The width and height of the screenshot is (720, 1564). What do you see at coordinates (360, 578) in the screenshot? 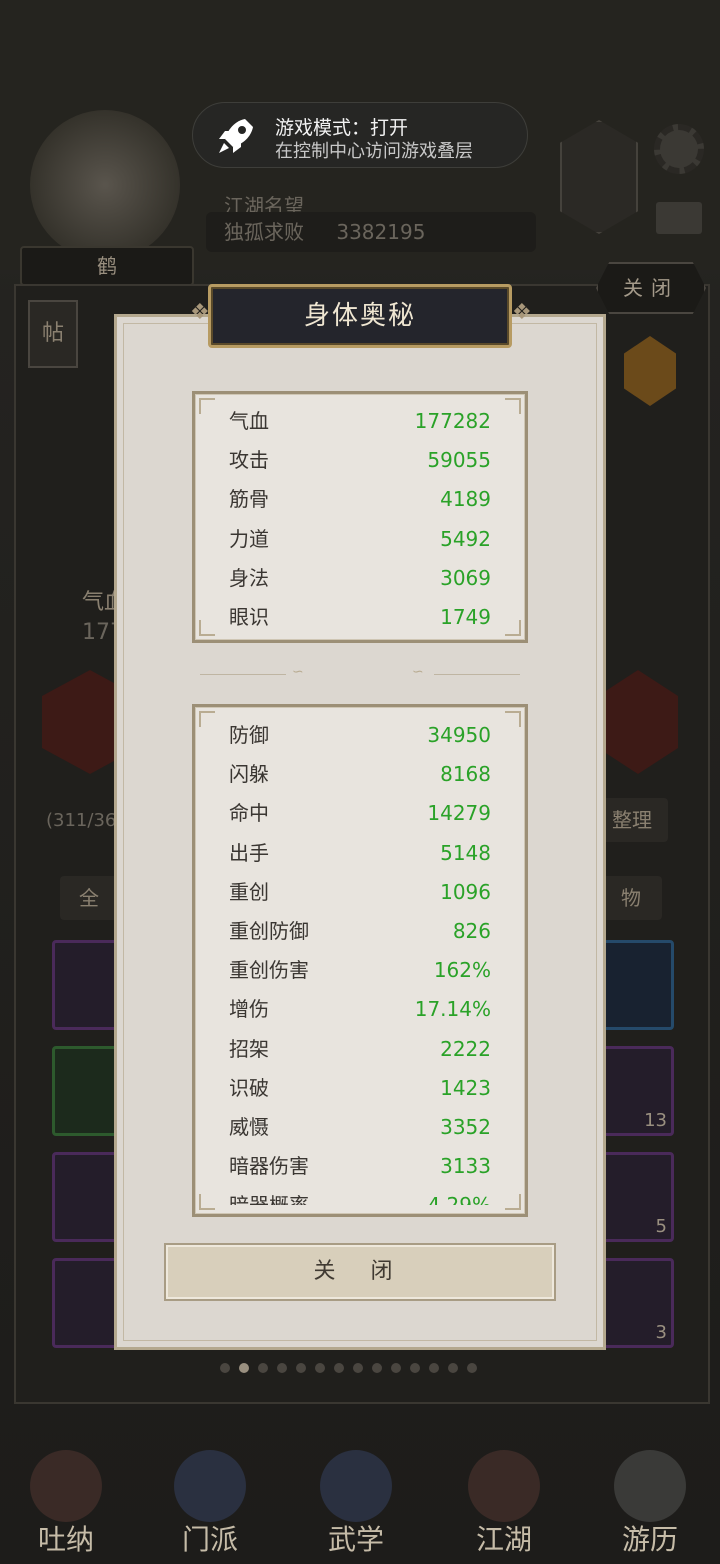
I see `stat-row: 身法 3069` at bounding box center [360, 578].